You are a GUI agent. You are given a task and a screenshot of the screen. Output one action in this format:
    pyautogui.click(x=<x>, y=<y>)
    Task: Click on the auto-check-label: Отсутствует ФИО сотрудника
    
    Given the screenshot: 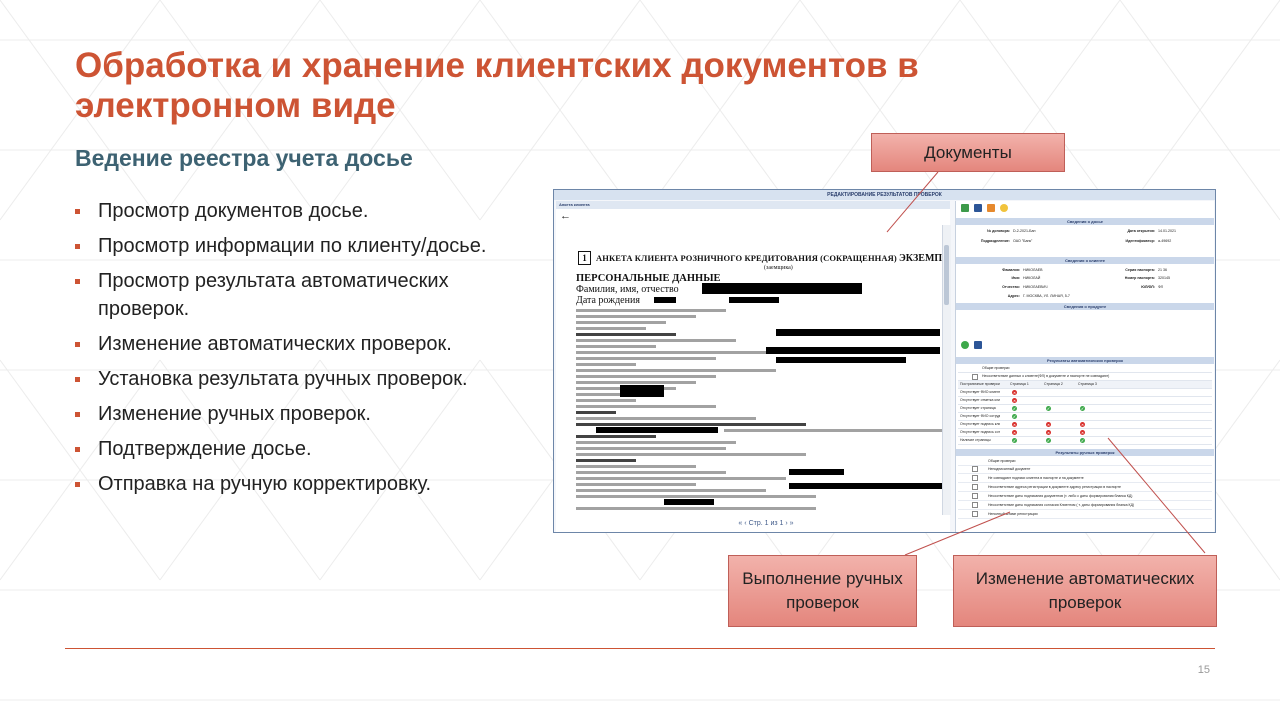 What is the action you would take?
    pyautogui.click(x=980, y=416)
    